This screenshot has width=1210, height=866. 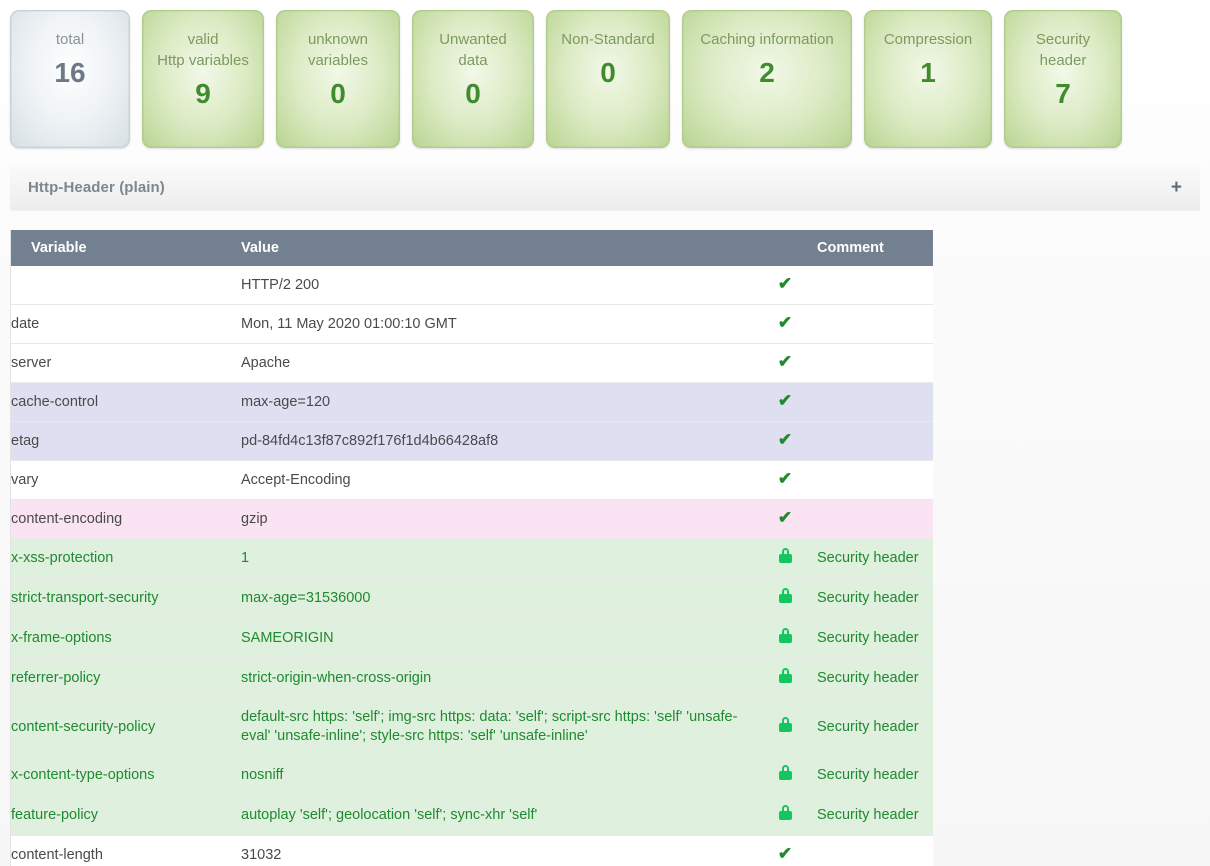 What do you see at coordinates (497, 519) in the screenshot?
I see `cell-value: gzip` at bounding box center [497, 519].